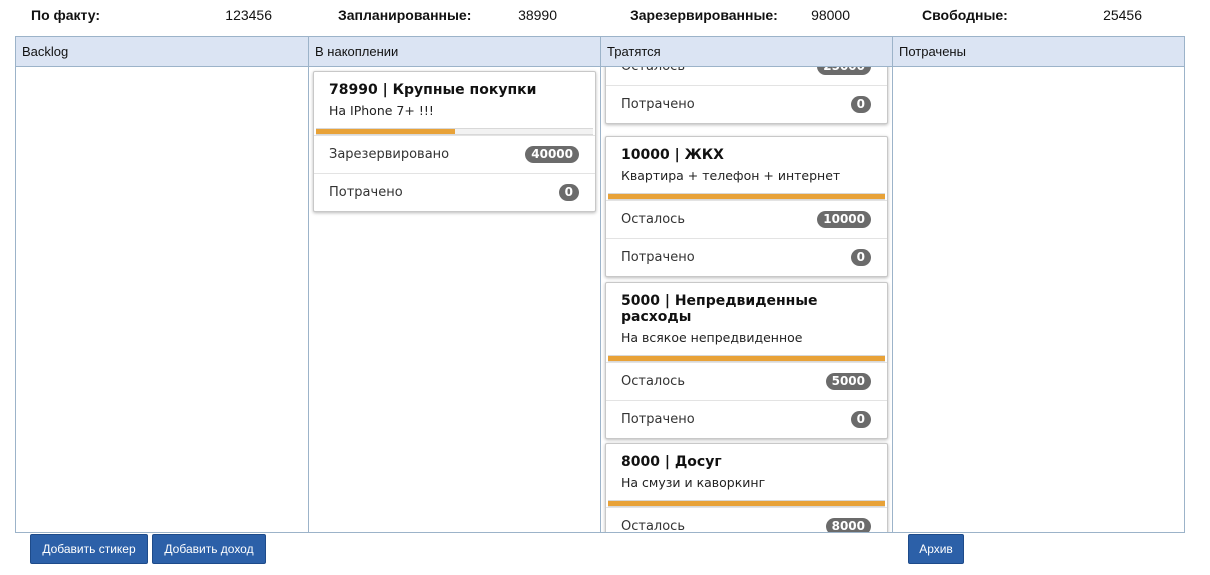 The height and width of the screenshot is (575, 1210). Describe the element at coordinates (746, 219) in the screenshot. I see `card-row: Осталось 10000` at that location.